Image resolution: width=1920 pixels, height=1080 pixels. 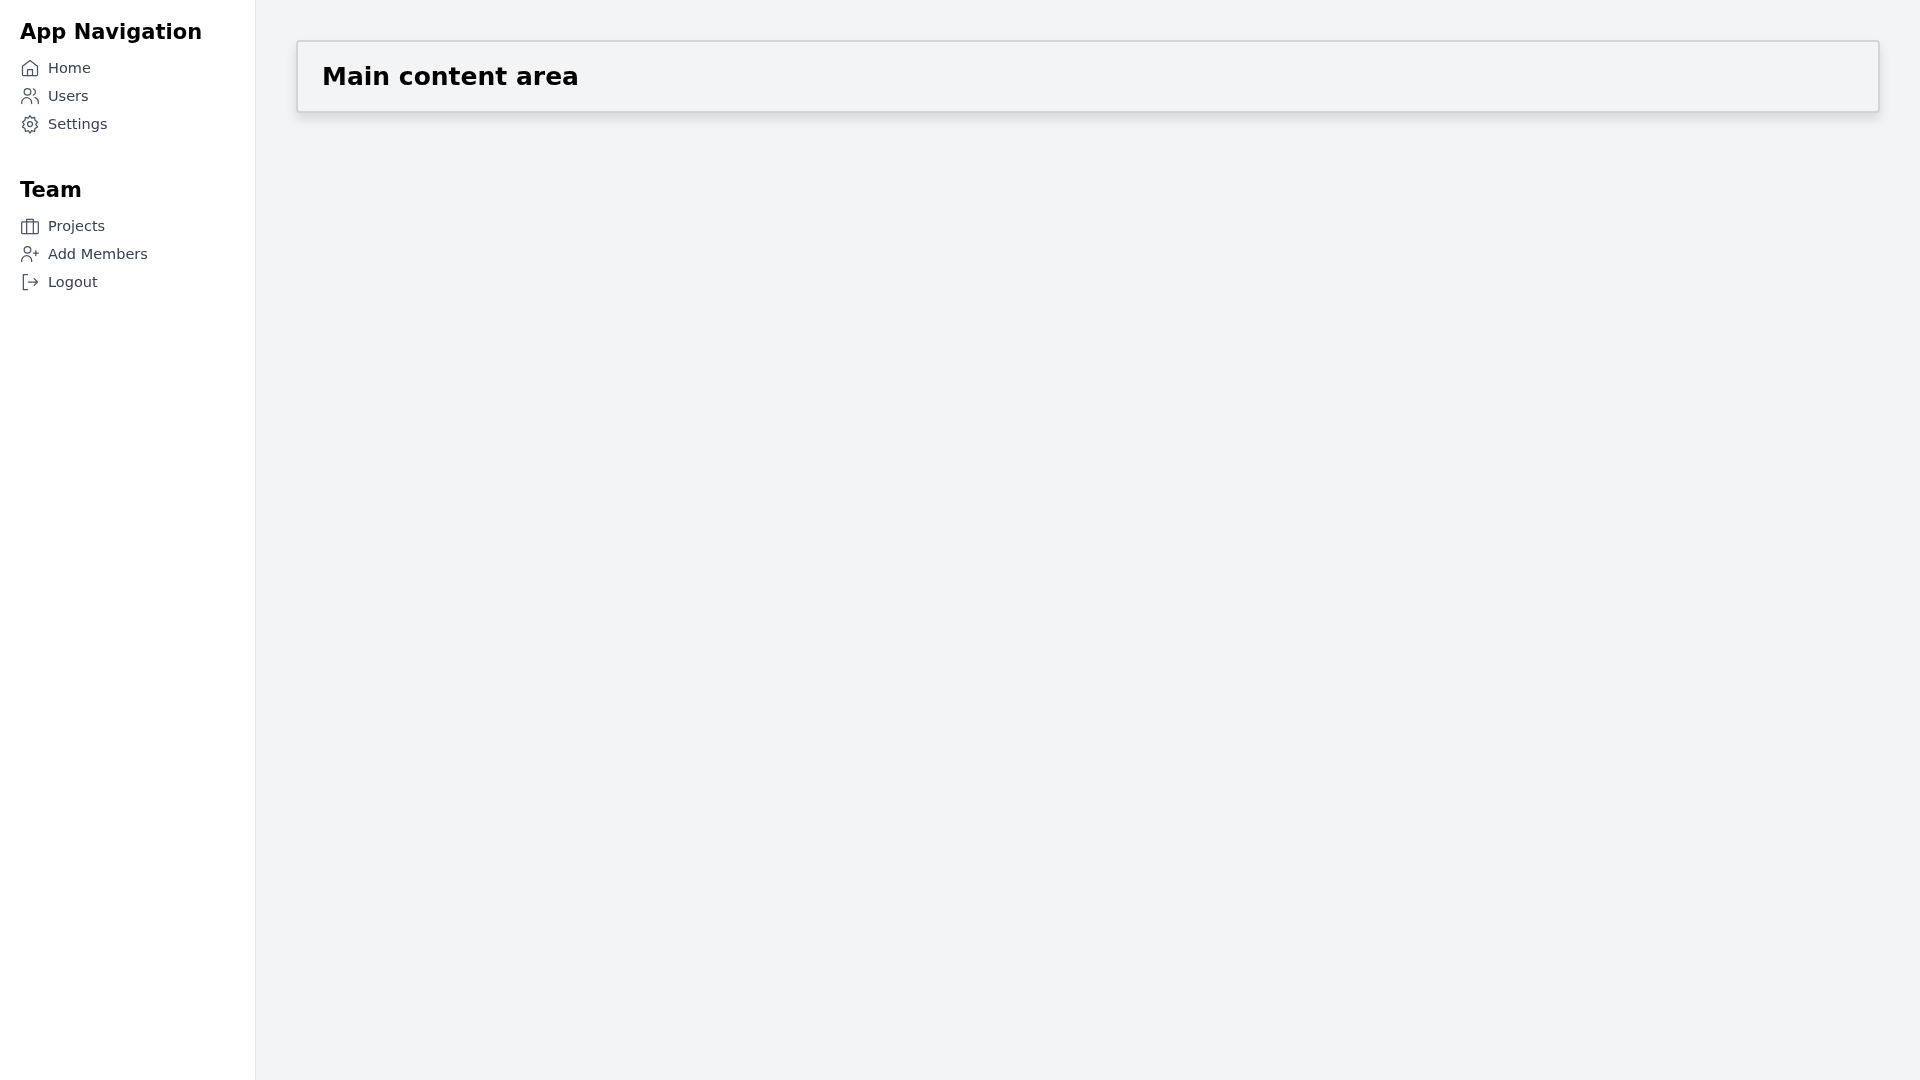 What do you see at coordinates (59, 282) in the screenshot?
I see `nav-item: Logout` at bounding box center [59, 282].